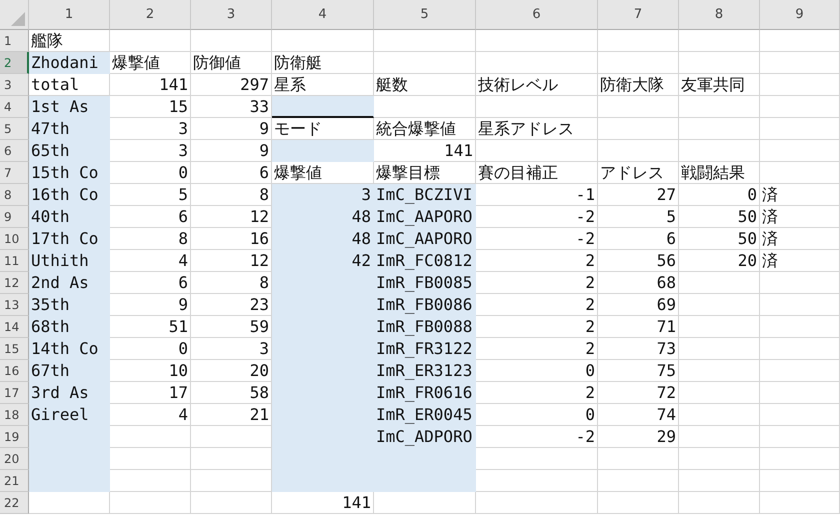 Image resolution: width=840 pixels, height=516 pixels. Describe the element at coordinates (69, 327) in the screenshot. I see `table-cell: 68th` at that location.